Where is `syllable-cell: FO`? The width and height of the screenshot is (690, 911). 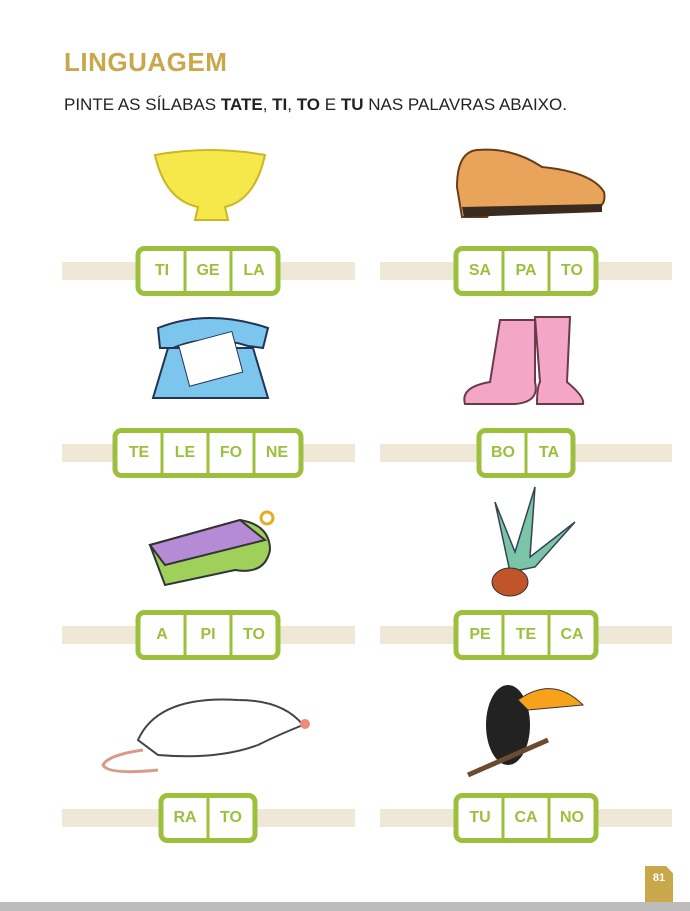 syllable-cell: FO is located at coordinates (229, 453).